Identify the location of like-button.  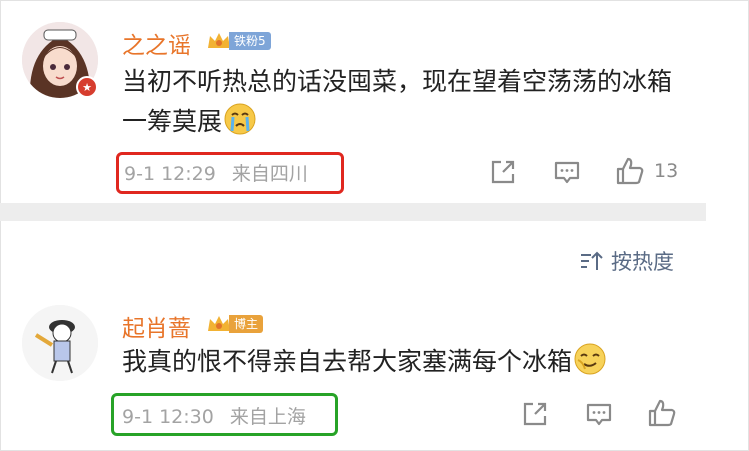
(662, 413).